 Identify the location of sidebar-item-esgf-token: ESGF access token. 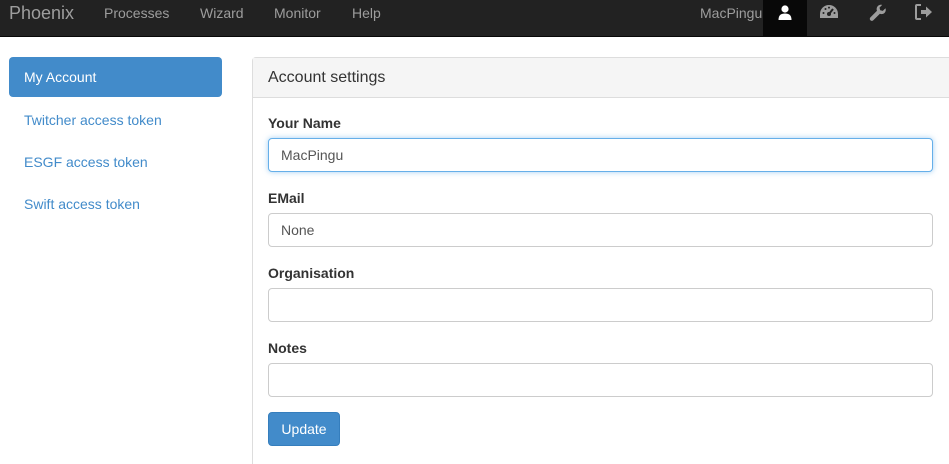
(115, 162).